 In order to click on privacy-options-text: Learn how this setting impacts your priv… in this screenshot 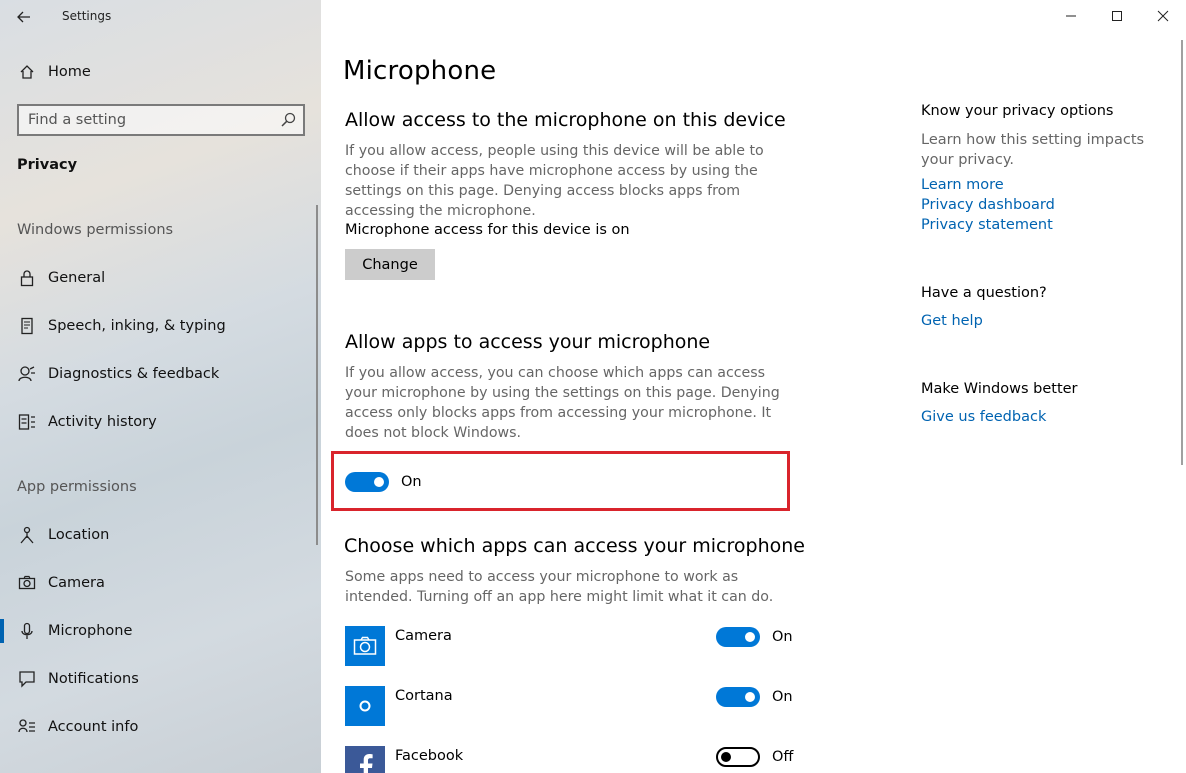, I will do `click(1033, 150)`.